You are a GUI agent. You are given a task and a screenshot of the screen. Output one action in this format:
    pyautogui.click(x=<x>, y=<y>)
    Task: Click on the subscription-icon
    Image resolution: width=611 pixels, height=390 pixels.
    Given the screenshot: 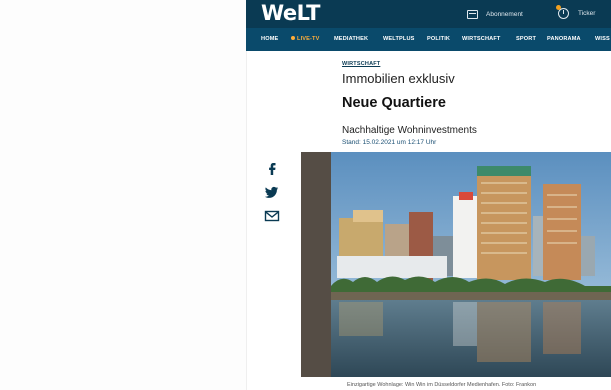 What is the action you would take?
    pyautogui.click(x=472, y=14)
    